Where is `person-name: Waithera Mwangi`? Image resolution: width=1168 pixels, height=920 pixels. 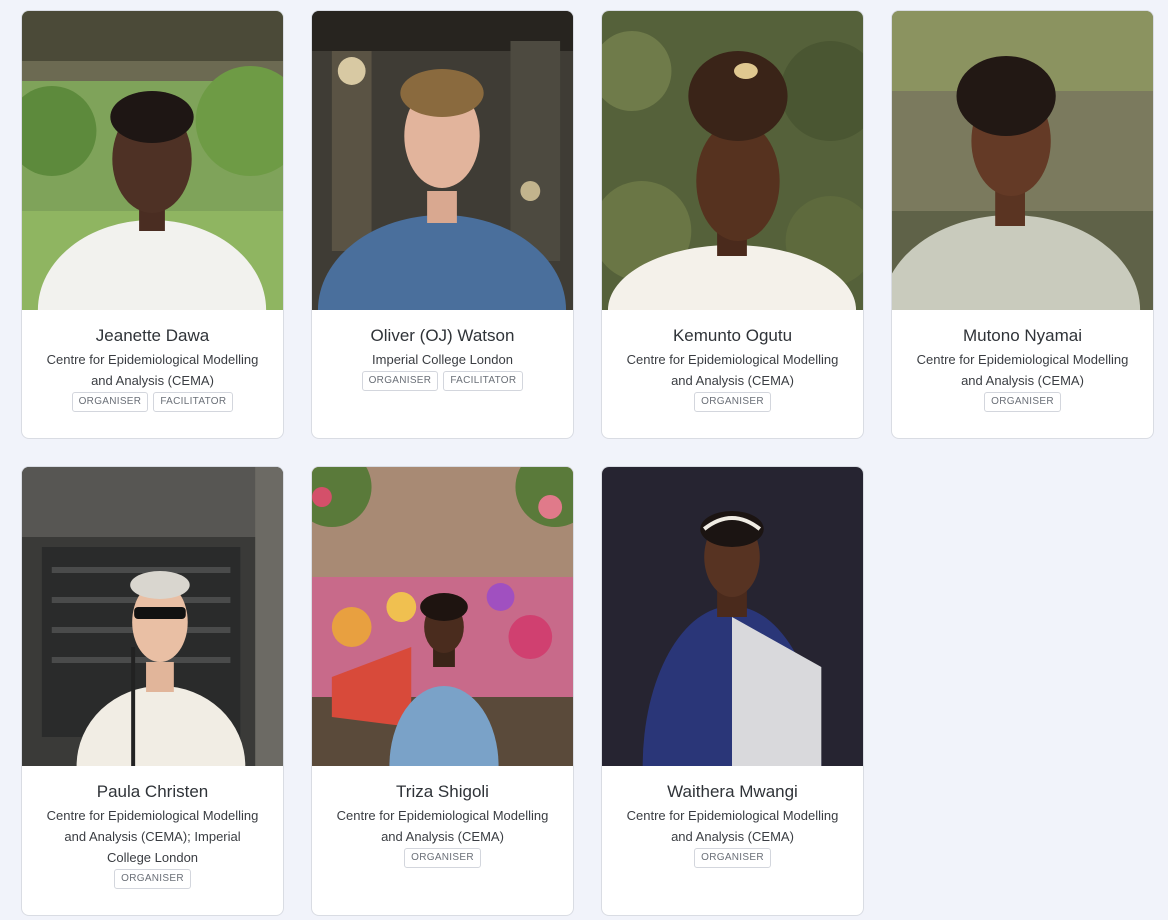
person-name: Waithera Mwangi is located at coordinates (732, 791).